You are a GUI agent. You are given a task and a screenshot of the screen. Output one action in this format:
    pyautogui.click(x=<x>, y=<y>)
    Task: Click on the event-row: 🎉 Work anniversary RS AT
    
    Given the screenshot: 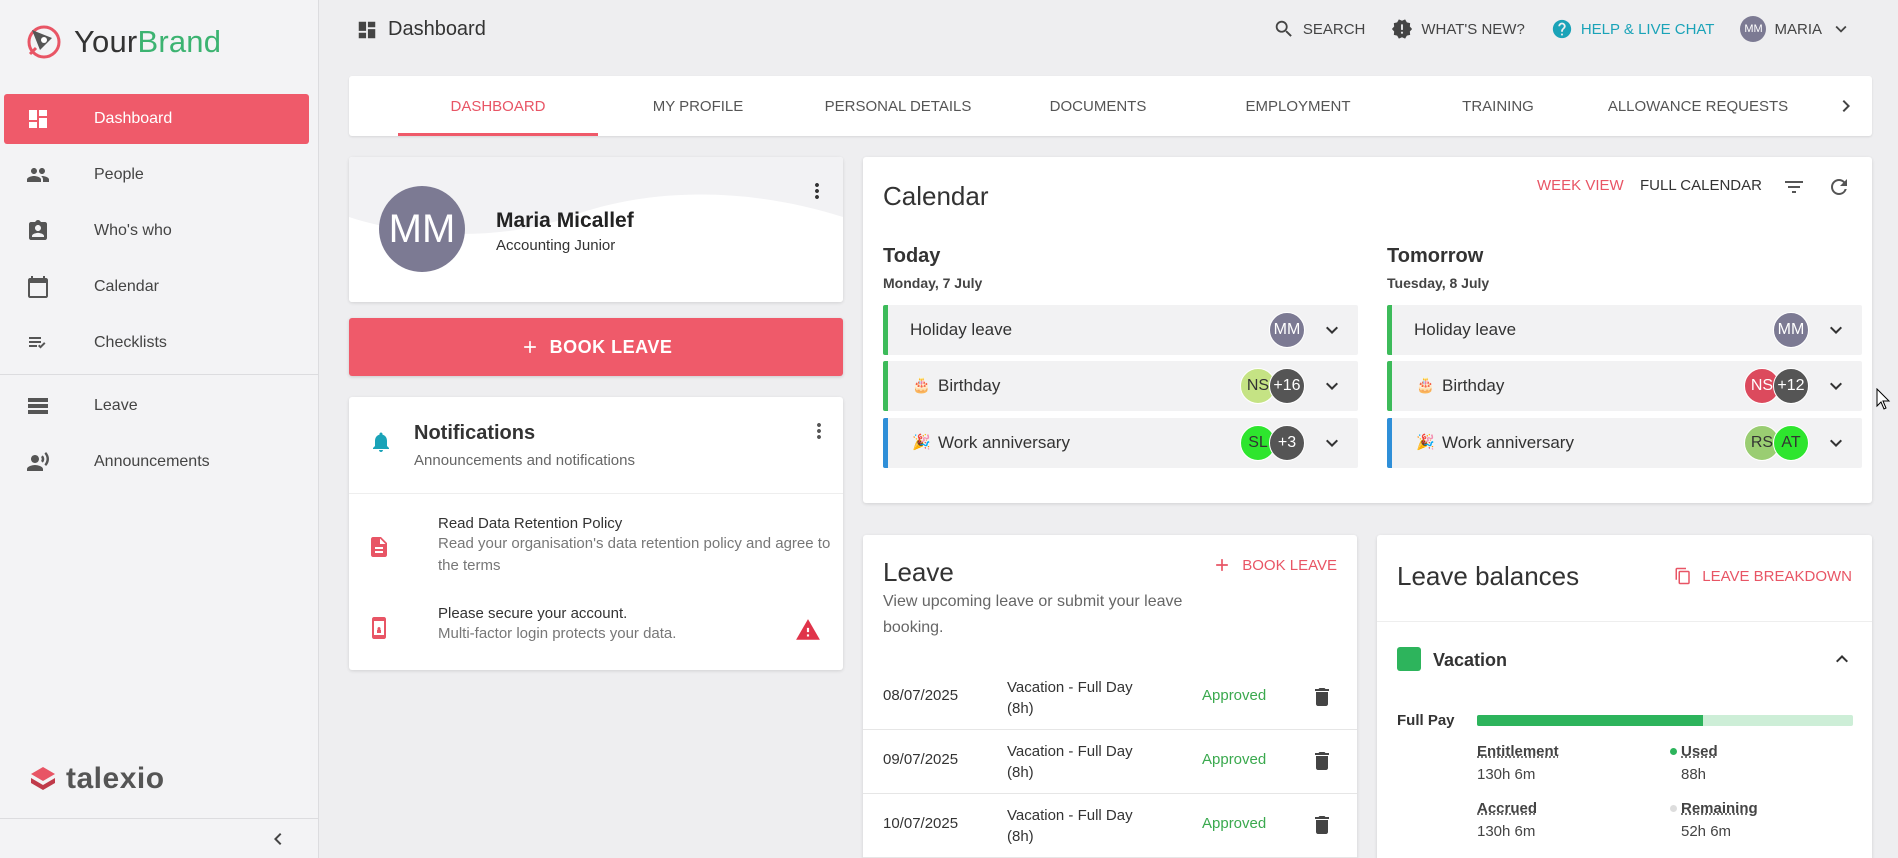 What is the action you would take?
    pyautogui.click(x=1624, y=443)
    